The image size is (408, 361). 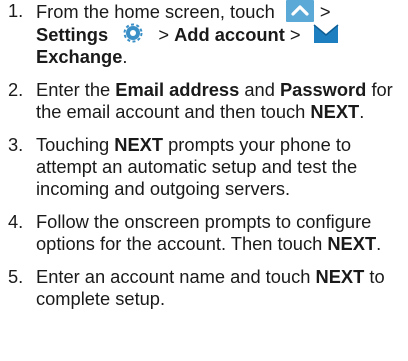 I want to click on step-text: From the home screen, touch, so click(x=155, y=11).